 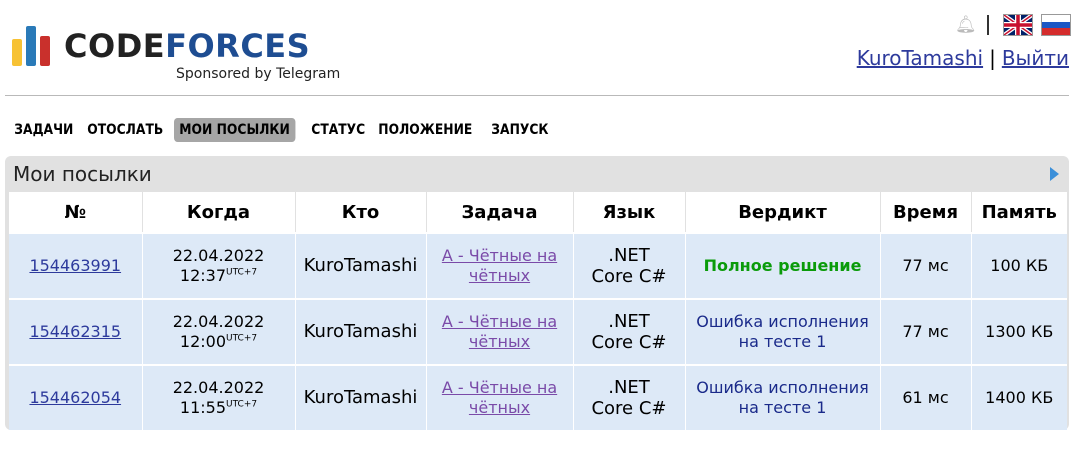 I want to click on sponsor-text: Sponsored by Telegram, so click(x=258, y=74).